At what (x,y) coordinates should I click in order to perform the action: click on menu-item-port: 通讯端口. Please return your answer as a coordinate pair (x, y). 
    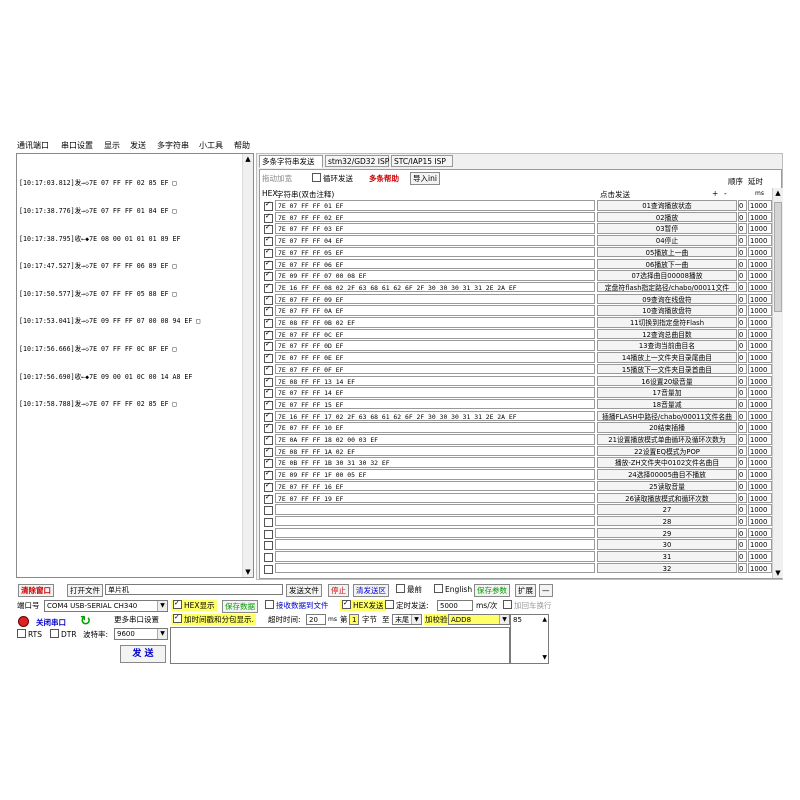
    Looking at the image, I should click on (33, 145).